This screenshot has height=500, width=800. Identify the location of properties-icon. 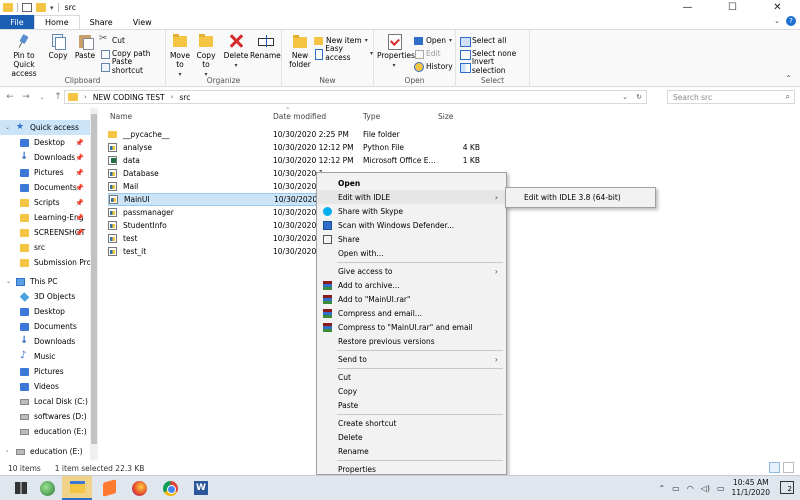
(27, 7).